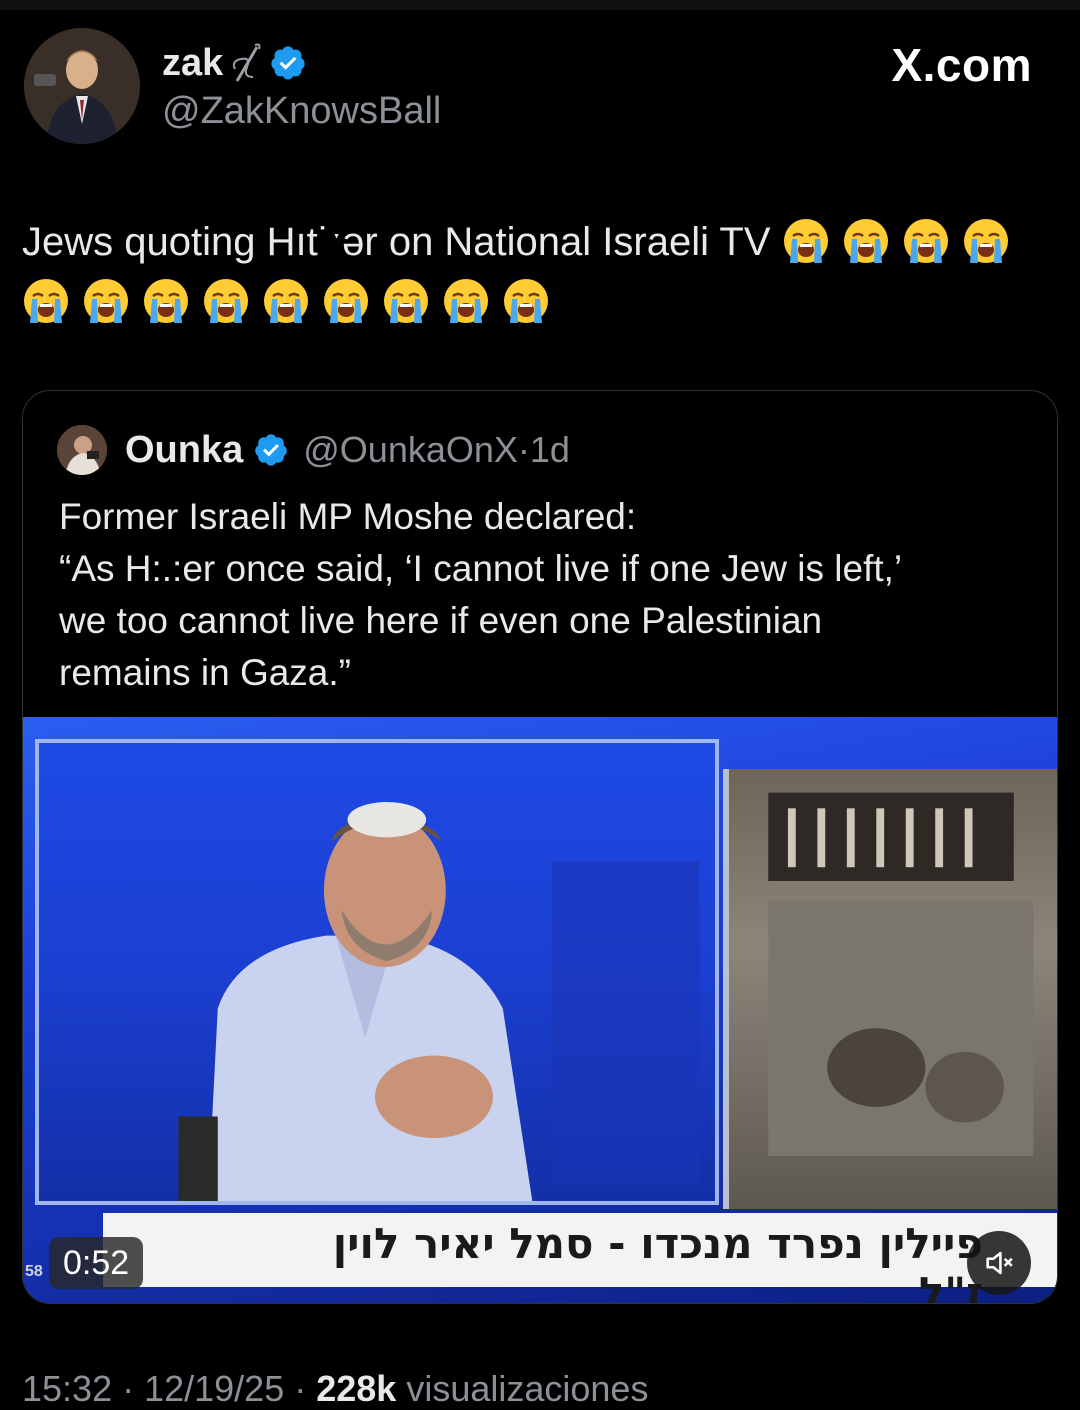 The height and width of the screenshot is (1410, 1080). I want to click on mute-toggle-button, so click(999, 1263).